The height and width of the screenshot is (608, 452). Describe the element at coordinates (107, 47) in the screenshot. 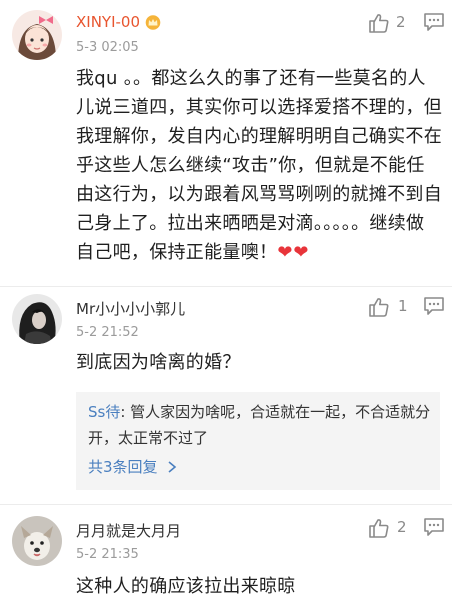

I see `timestamp: 5-3 02:05` at that location.